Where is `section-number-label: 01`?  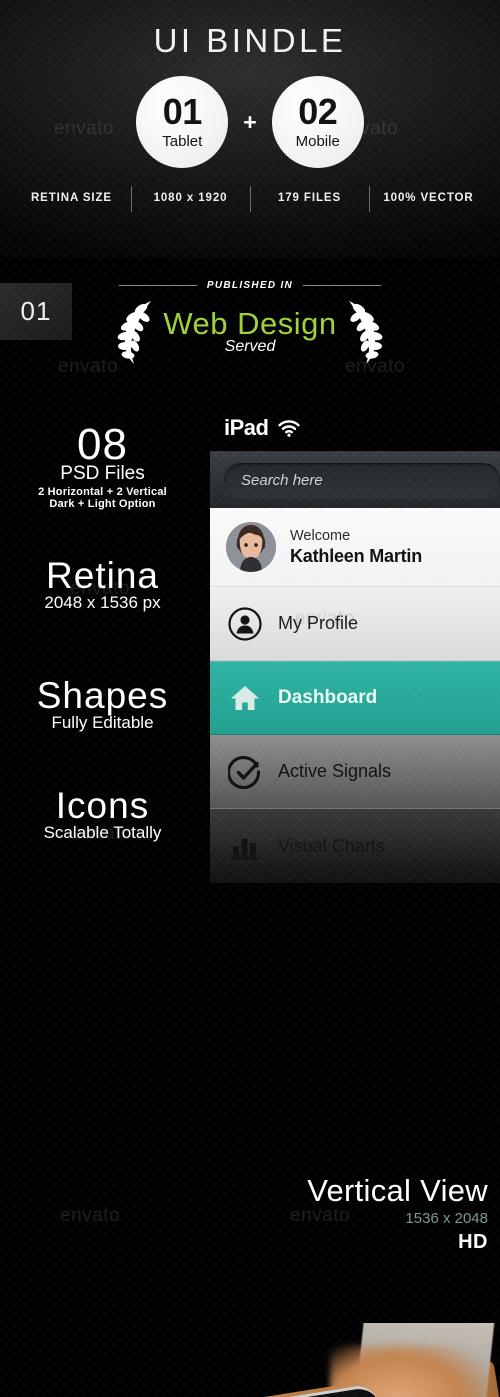 section-number-label: 01 is located at coordinates (36, 311).